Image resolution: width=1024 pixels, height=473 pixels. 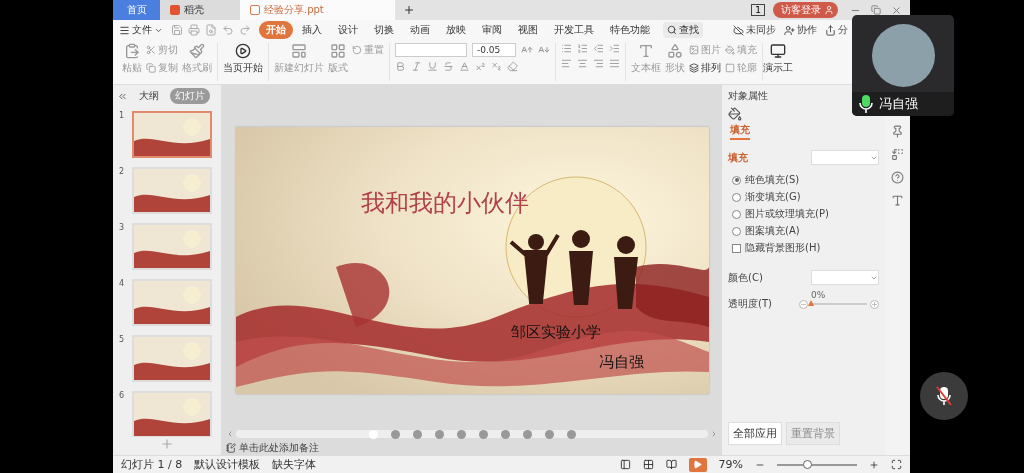 I want to click on font-name-field, so click(x=431, y=50).